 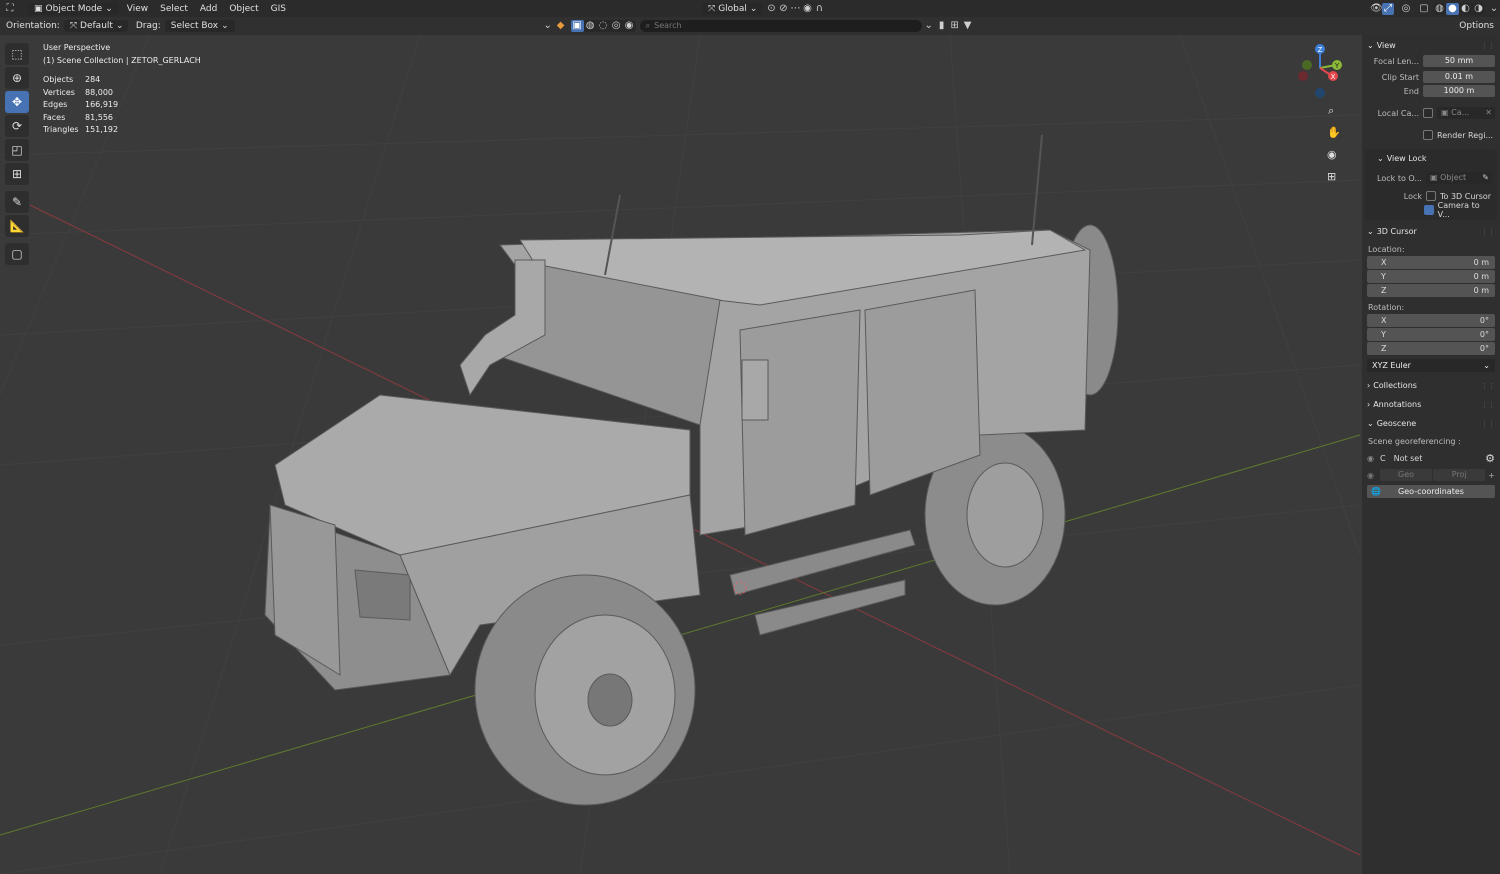 What do you see at coordinates (1459, 61) in the screenshot?
I see `focal-length-field: 50 mm` at bounding box center [1459, 61].